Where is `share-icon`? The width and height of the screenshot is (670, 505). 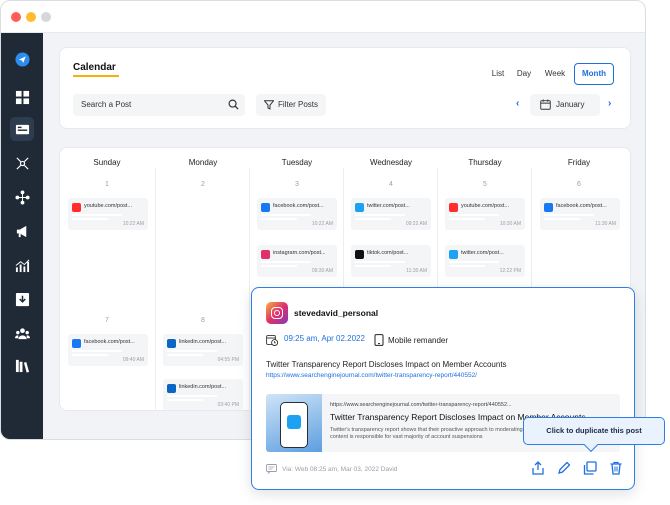 share-icon is located at coordinates (538, 468).